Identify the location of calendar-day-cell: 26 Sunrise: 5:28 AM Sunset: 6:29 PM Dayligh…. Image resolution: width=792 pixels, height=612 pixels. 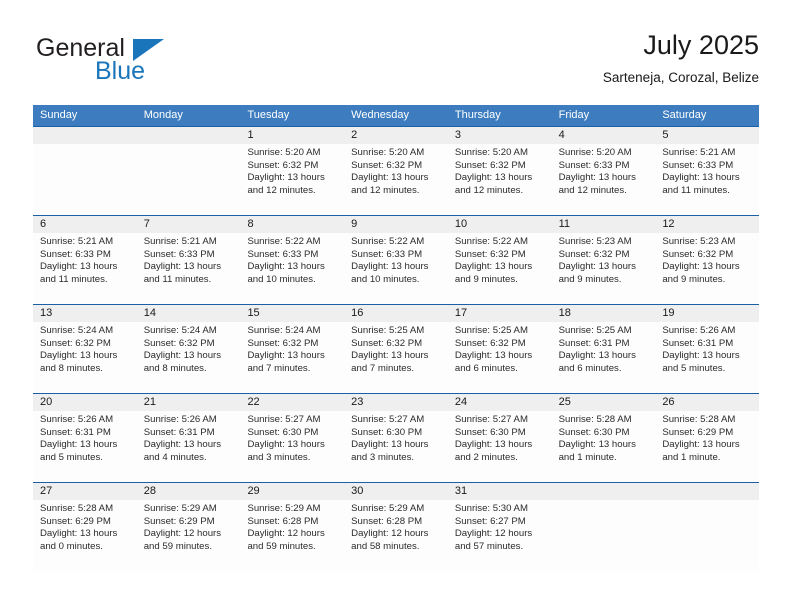
(707, 438).